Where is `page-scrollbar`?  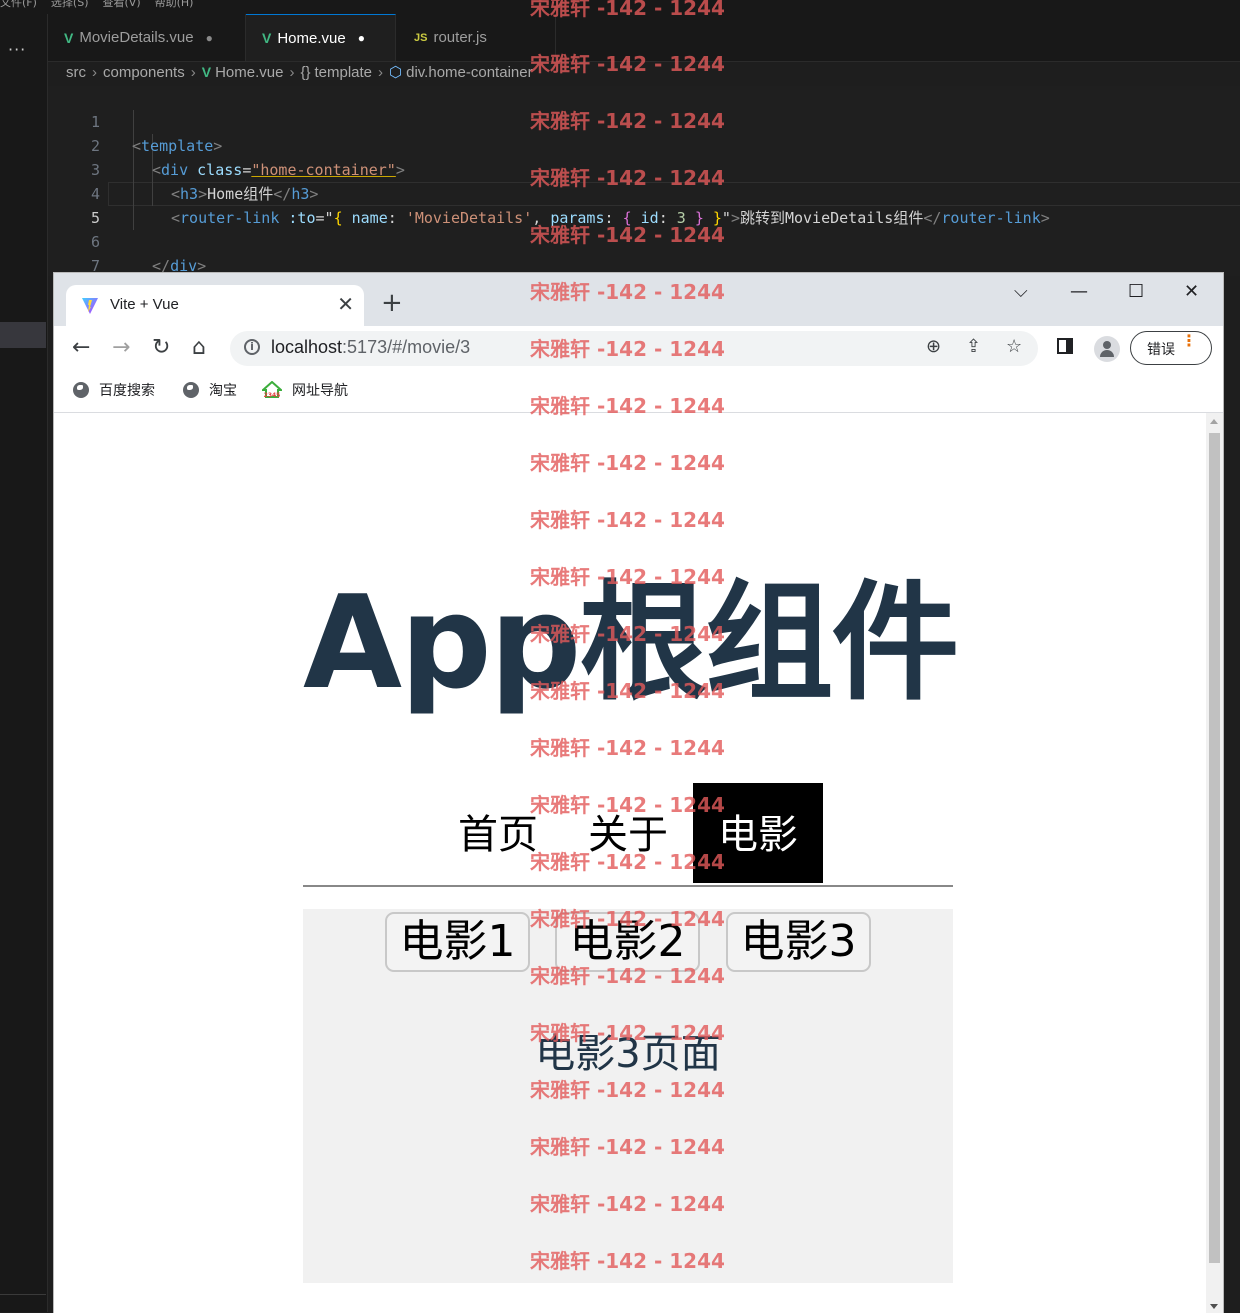 page-scrollbar is located at coordinates (1214, 863).